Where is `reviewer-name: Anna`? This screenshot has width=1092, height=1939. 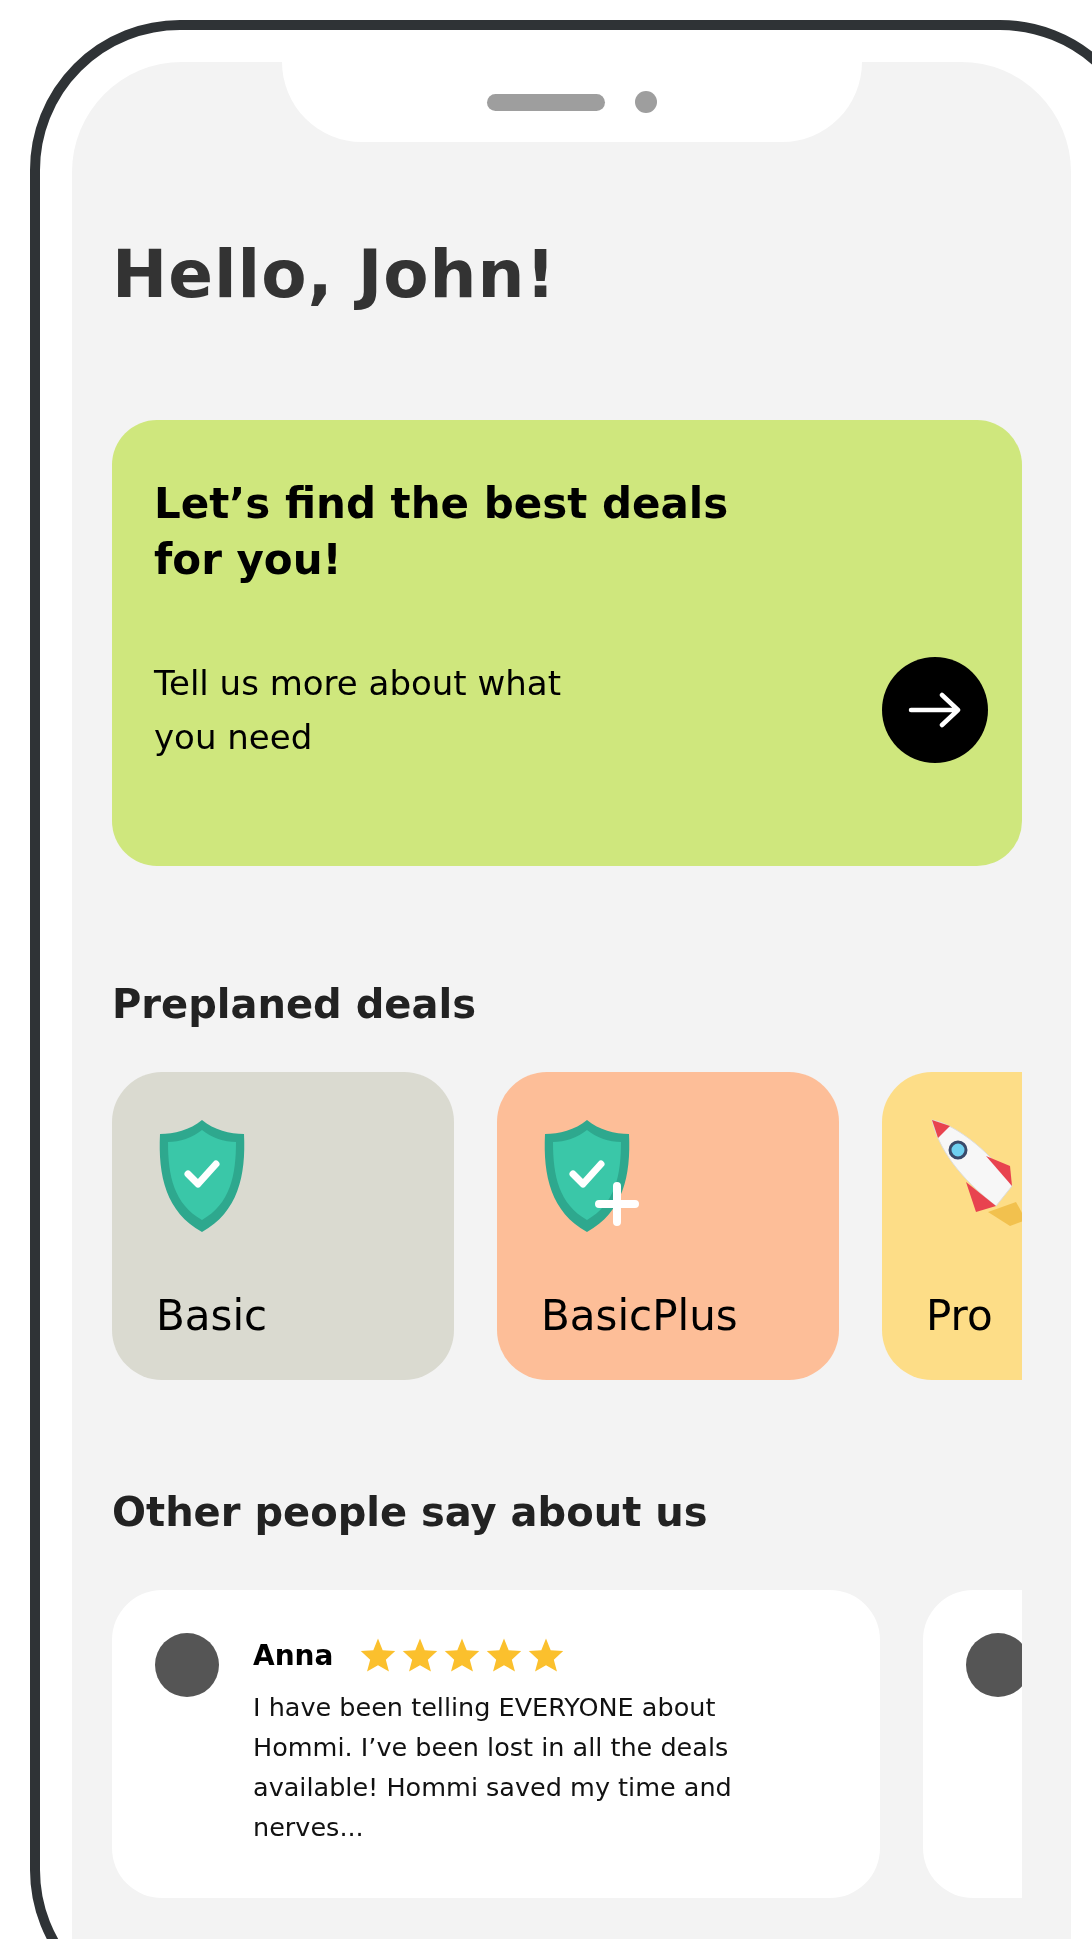
reviewer-name: Anna is located at coordinates (293, 1655).